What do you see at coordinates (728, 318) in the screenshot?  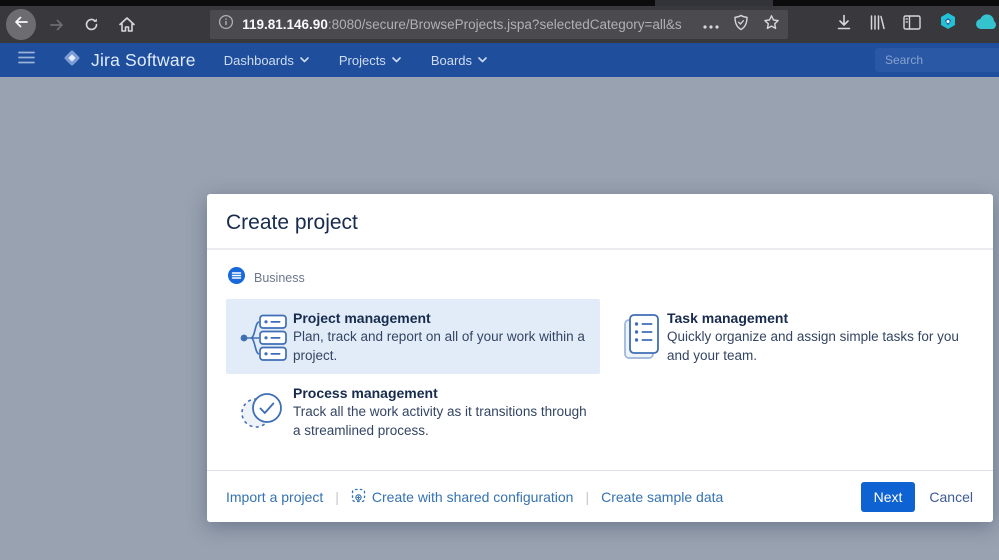 I see `option-title: Task management` at bounding box center [728, 318].